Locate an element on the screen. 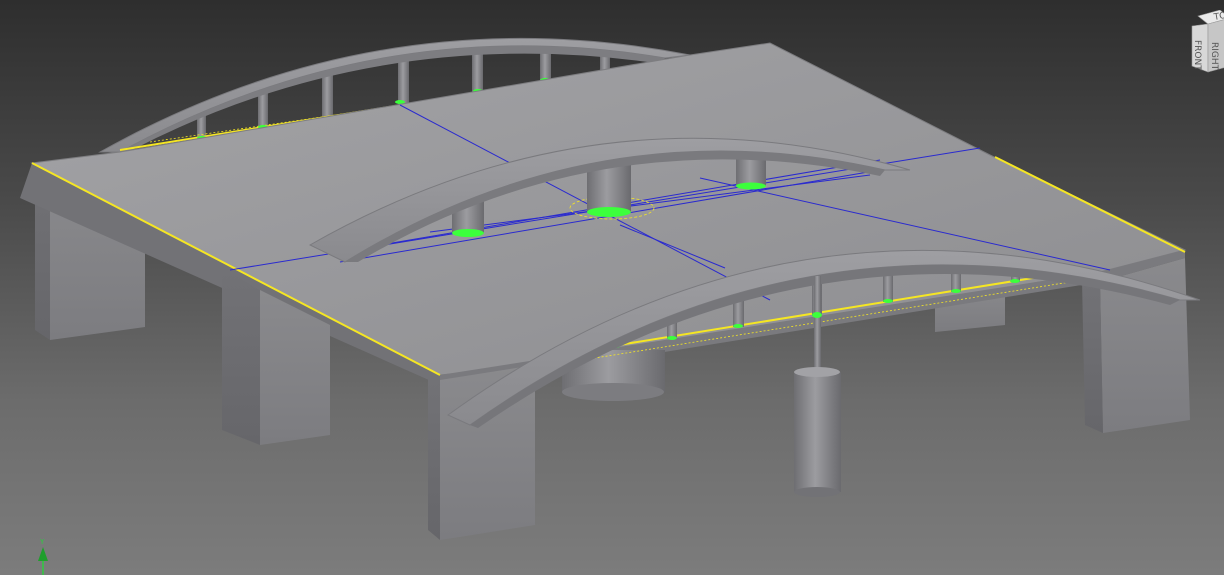  coordinate-triad-icon: Y is located at coordinates (43, 556).